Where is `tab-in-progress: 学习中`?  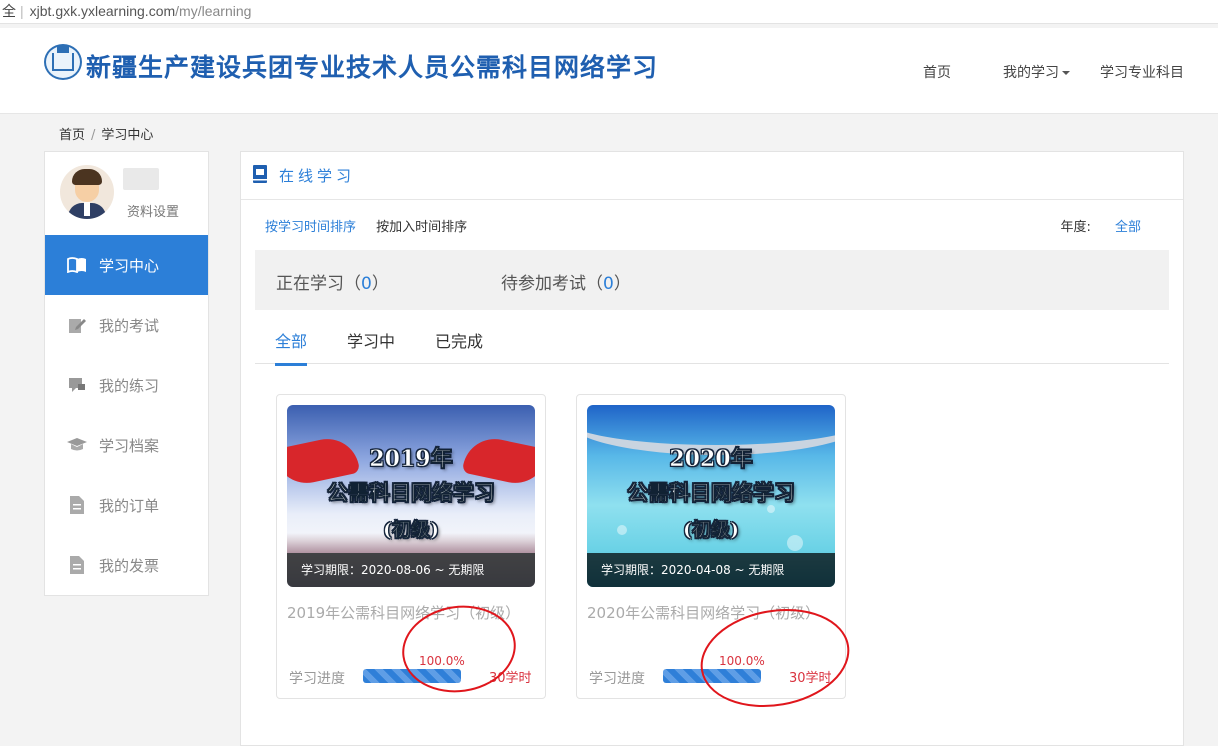
tab-in-progress: 学习中 is located at coordinates (371, 345).